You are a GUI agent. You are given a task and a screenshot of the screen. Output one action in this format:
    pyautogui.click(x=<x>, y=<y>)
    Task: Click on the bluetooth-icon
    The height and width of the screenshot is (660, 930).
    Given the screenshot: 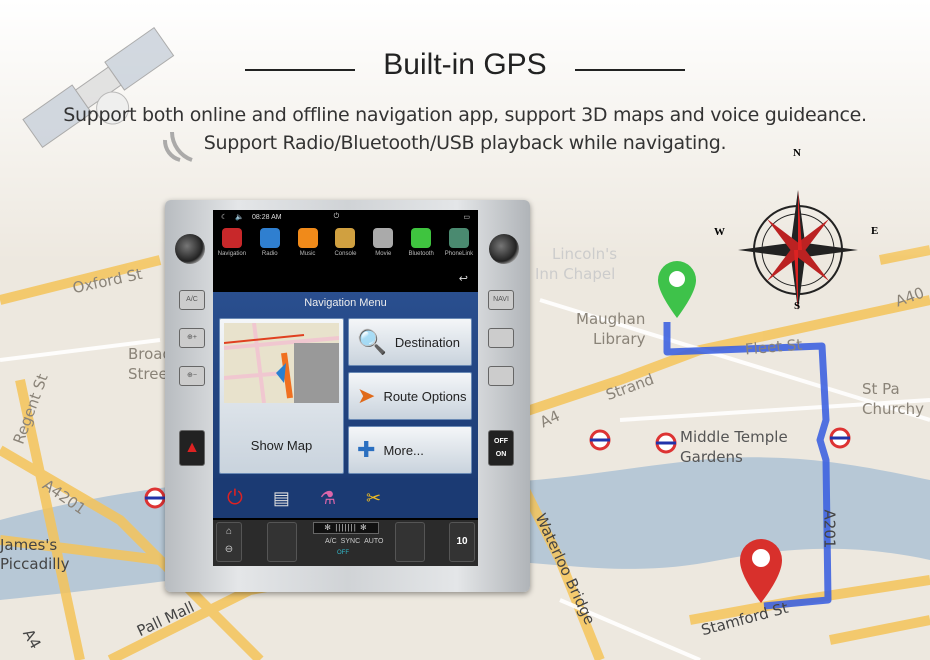 What is the action you would take?
    pyautogui.click(x=421, y=238)
    